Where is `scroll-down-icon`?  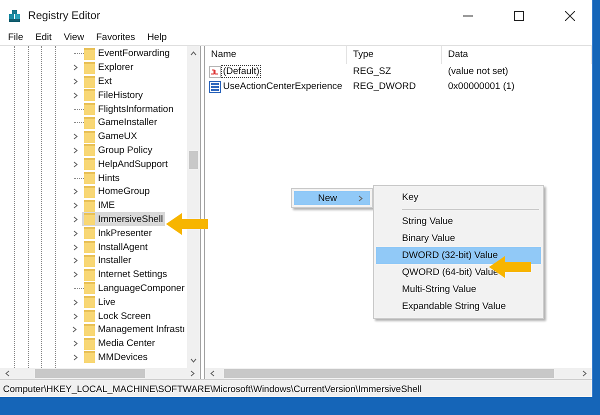
scroll-down-icon is located at coordinates (193, 360).